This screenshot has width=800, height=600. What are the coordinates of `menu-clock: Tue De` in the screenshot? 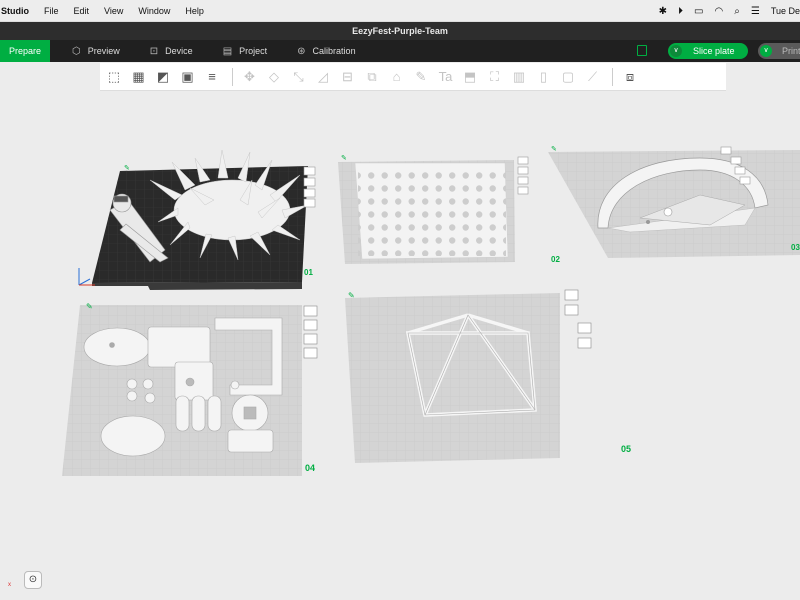 It's located at (785, 11).